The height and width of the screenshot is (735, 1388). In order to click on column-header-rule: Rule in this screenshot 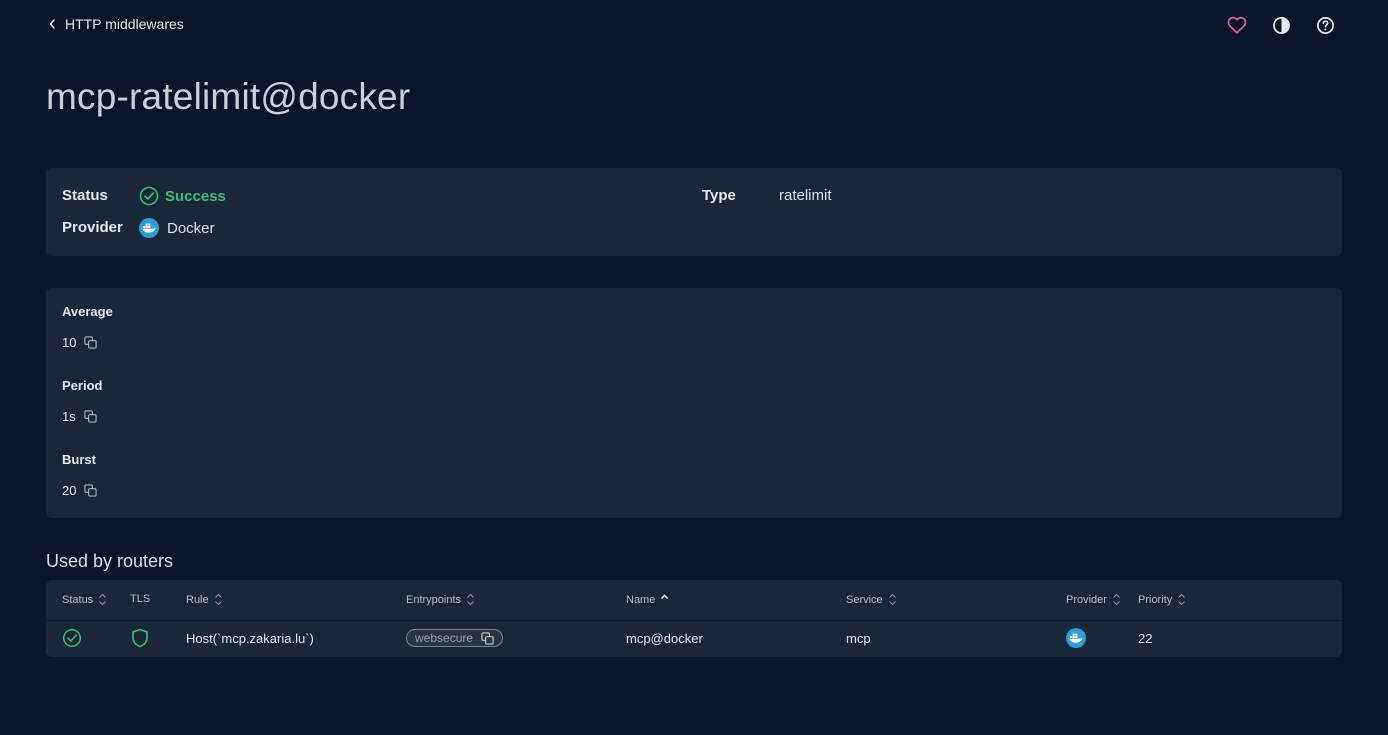, I will do `click(204, 599)`.